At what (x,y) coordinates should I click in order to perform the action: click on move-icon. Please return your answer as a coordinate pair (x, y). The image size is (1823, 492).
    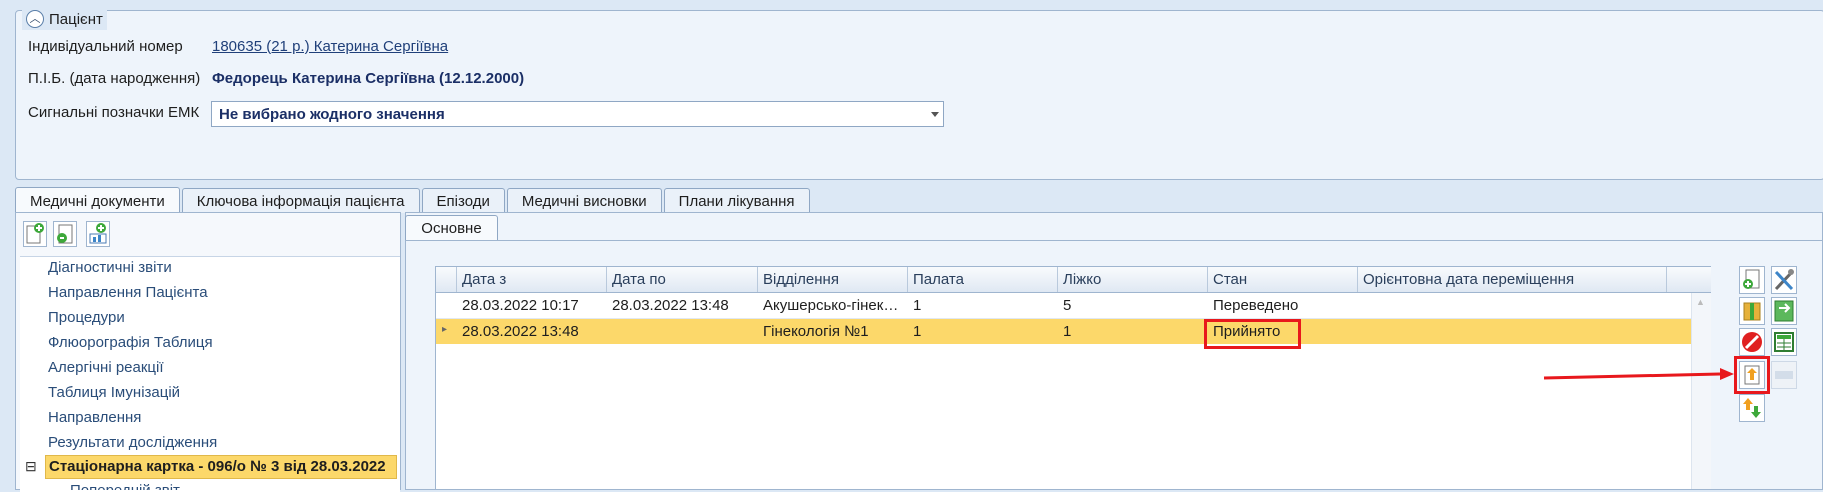
    Looking at the image, I should click on (1752, 408).